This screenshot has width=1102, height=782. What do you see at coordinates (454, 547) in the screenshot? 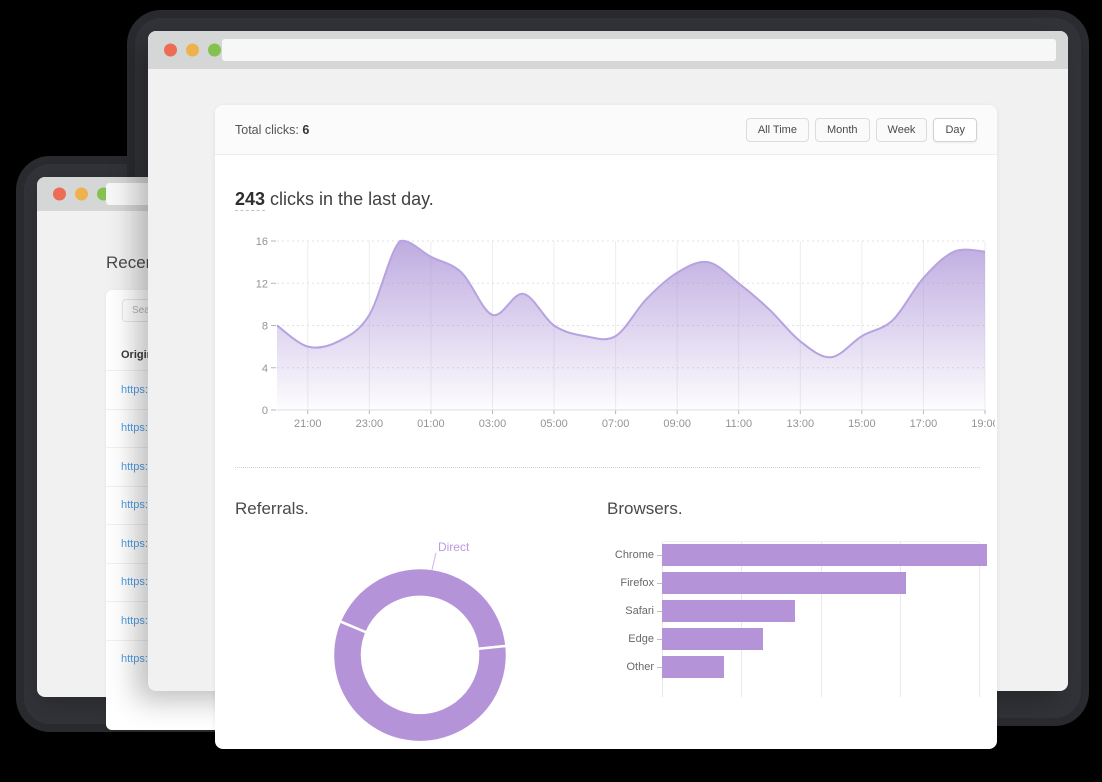
I see `donut-label-direct: Direct` at bounding box center [454, 547].